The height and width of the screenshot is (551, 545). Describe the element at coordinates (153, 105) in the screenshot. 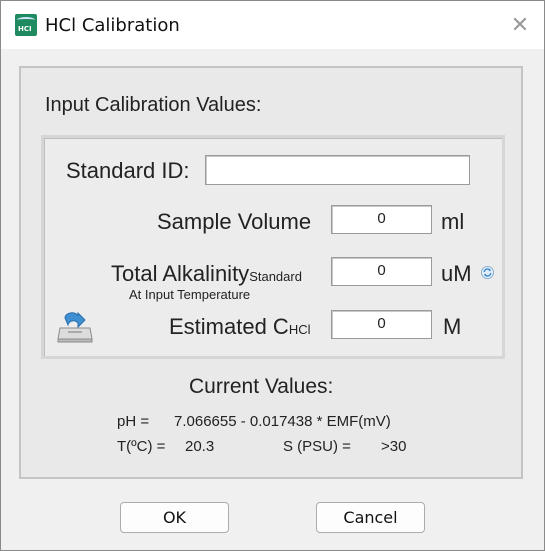

I see `section-heading: Input Calibration Values:` at that location.